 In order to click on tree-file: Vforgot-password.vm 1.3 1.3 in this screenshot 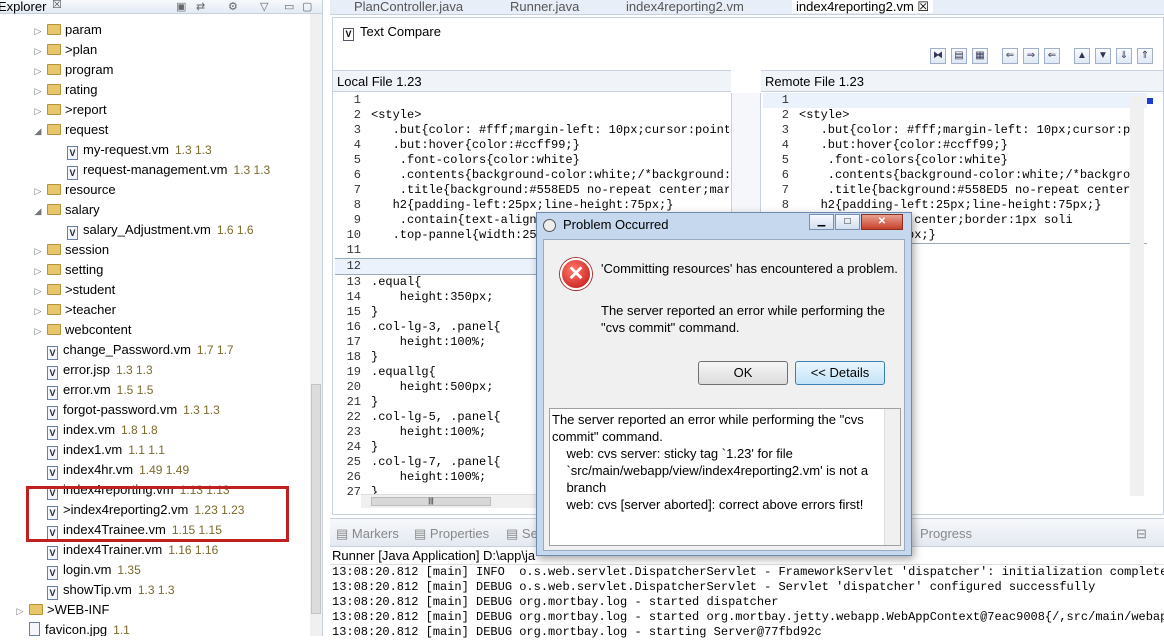, I will do `click(126, 410)`.